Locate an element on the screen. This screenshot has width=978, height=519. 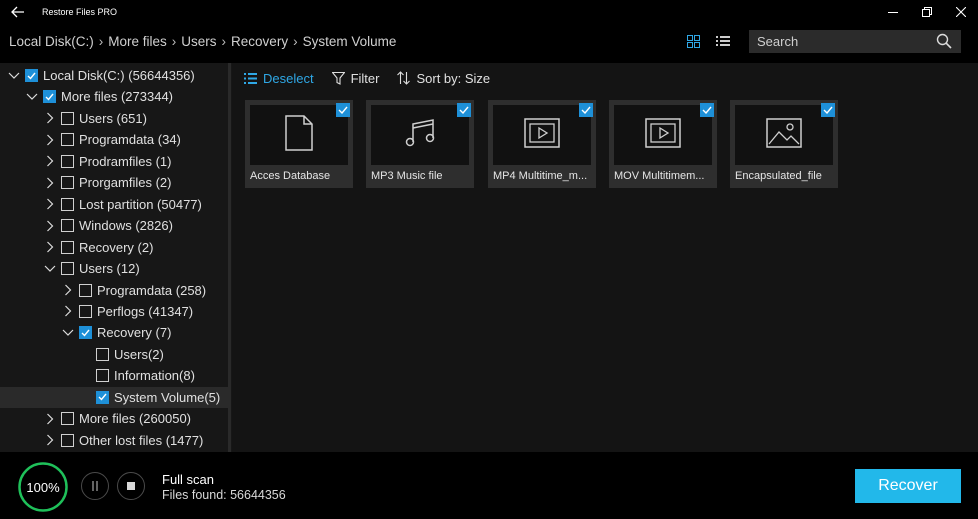
file-tile-name: Acces Database is located at coordinates (290, 176).